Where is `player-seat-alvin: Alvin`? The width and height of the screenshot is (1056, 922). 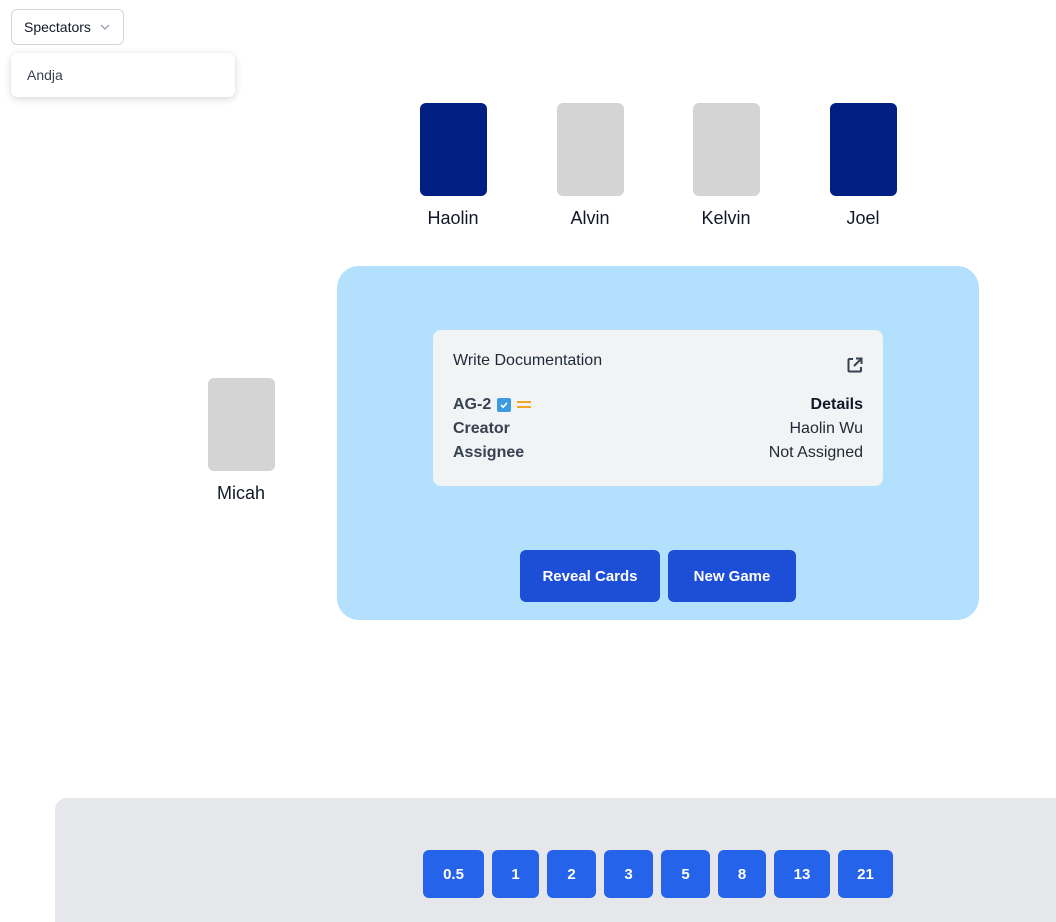 player-seat-alvin: Alvin is located at coordinates (590, 166).